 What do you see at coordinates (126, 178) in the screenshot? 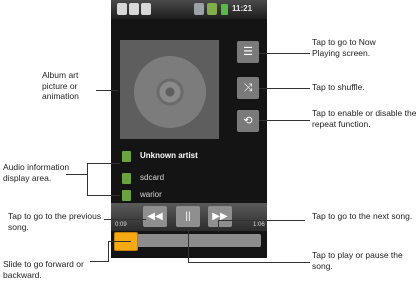
I see `album-icon` at bounding box center [126, 178].